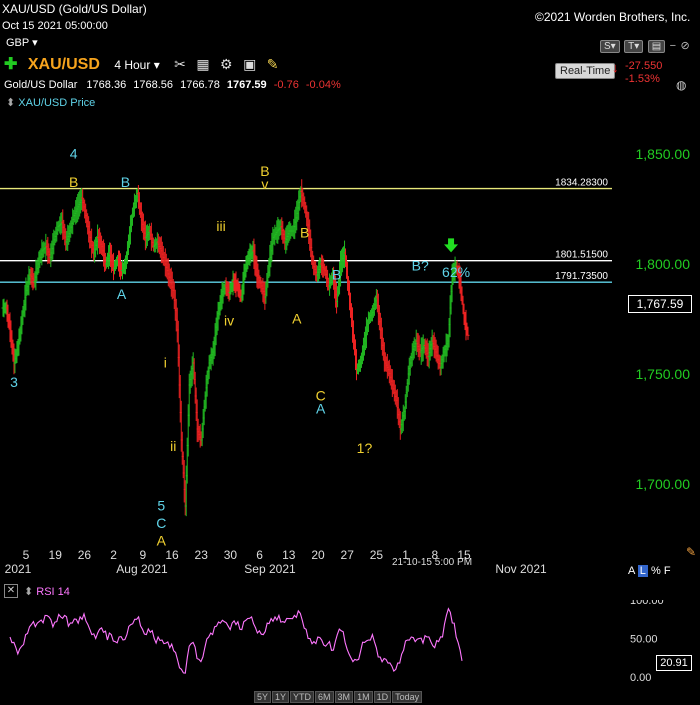 This screenshot has width=700, height=705. What do you see at coordinates (229, 321) in the screenshot?
I see `wave-label: iv` at bounding box center [229, 321].